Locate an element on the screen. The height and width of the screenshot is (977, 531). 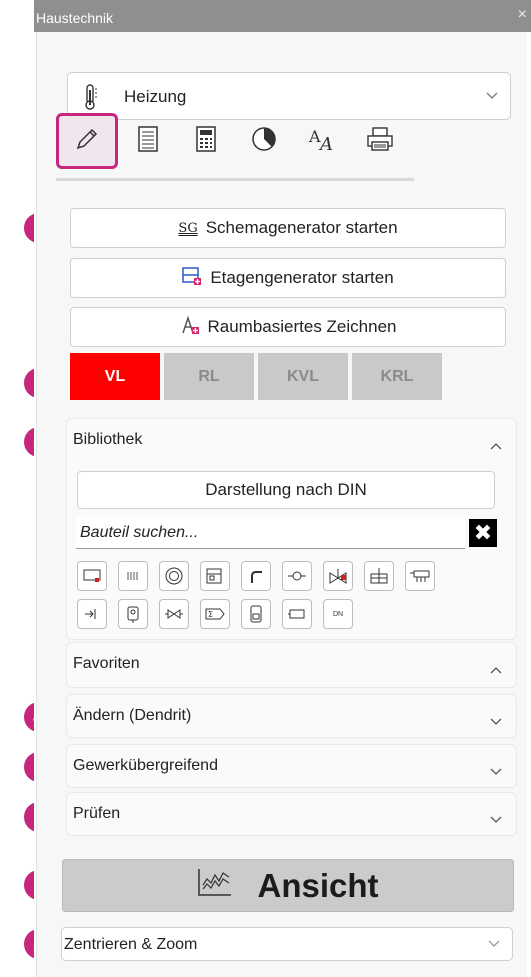
ansicht-label: Ansicht is located at coordinates (318, 885).